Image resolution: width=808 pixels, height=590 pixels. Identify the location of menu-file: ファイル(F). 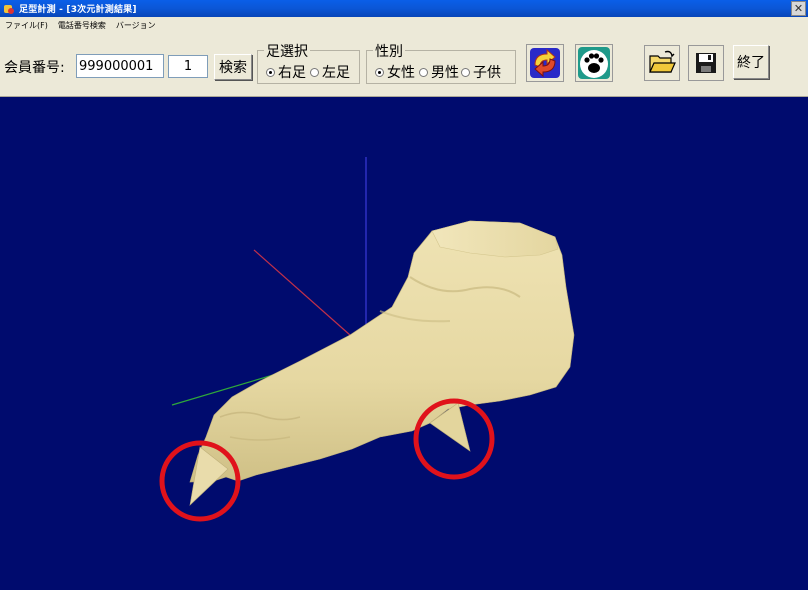
(26, 25).